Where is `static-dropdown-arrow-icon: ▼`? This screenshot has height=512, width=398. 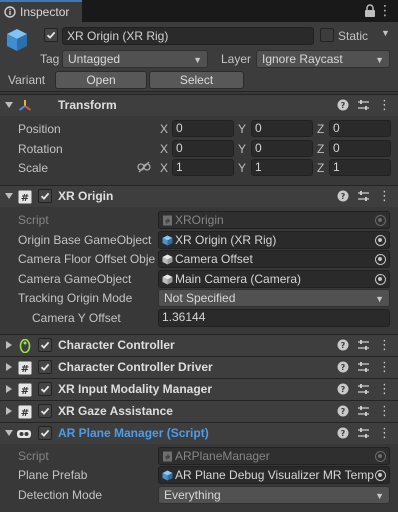 static-dropdown-arrow-icon: ▼ is located at coordinates (385, 33).